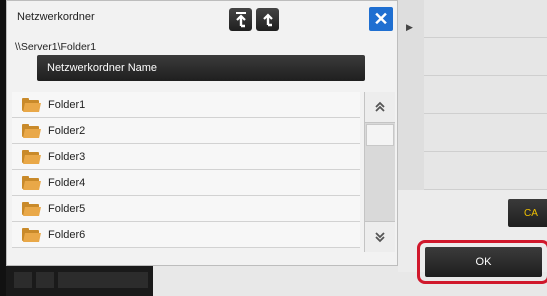 This screenshot has width=547, height=296. I want to click on folder-item-folder2: Folder2, so click(186, 131).